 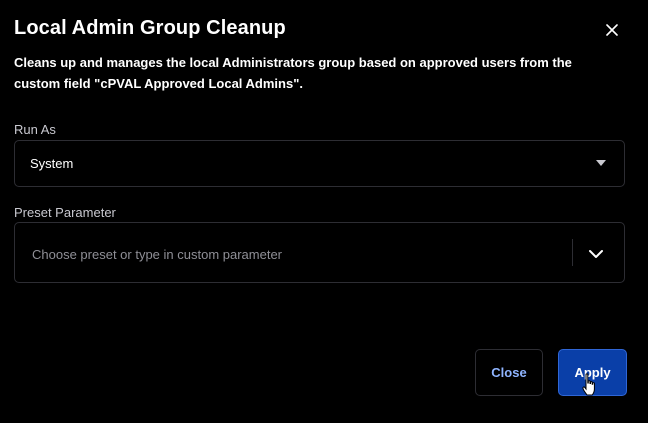 I want to click on preset-dropdown-toggle, so click(x=596, y=254).